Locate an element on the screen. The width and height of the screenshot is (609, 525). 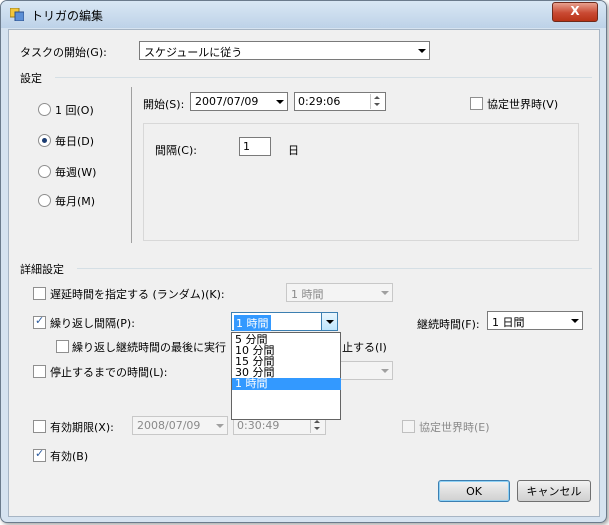
repeat-checkbox: ✓ is located at coordinates (39, 321).